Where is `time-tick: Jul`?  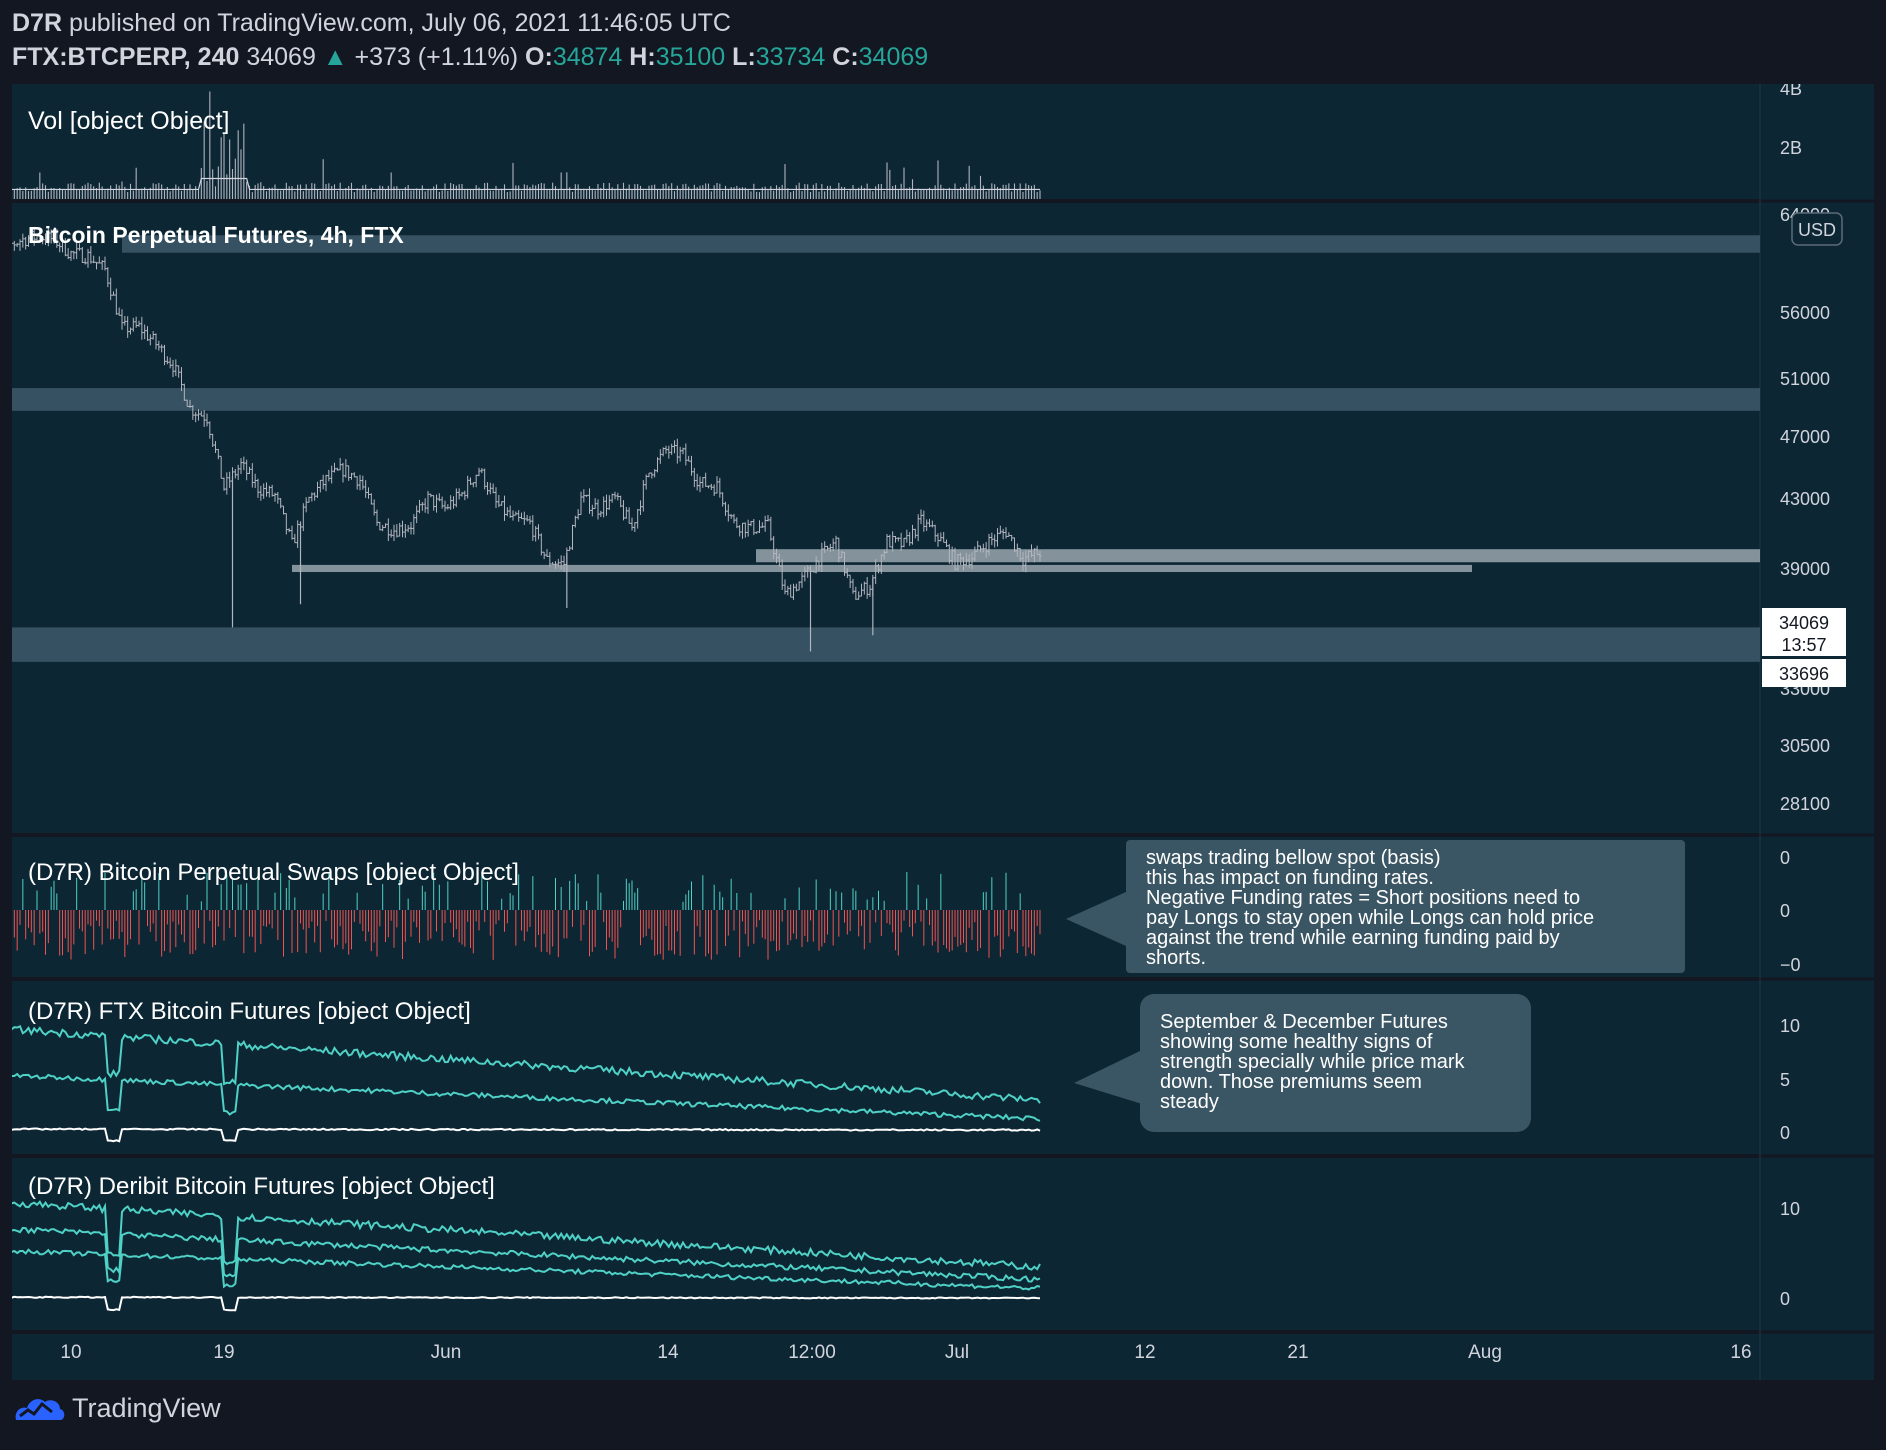
time-tick: Jul is located at coordinates (957, 1352).